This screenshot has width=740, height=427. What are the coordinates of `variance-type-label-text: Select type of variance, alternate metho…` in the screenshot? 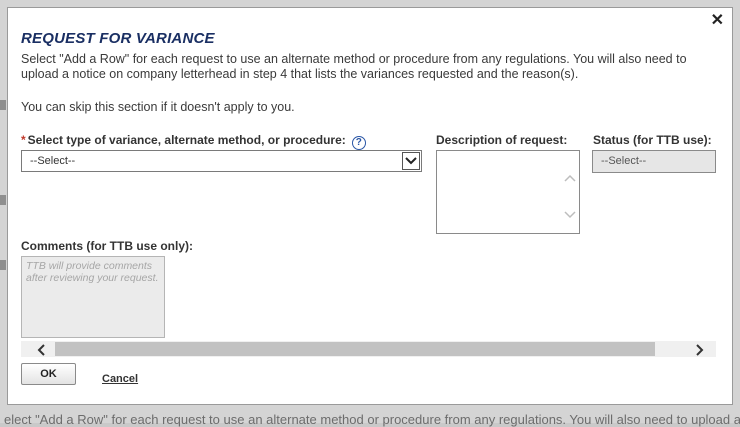 It's located at (186, 140).